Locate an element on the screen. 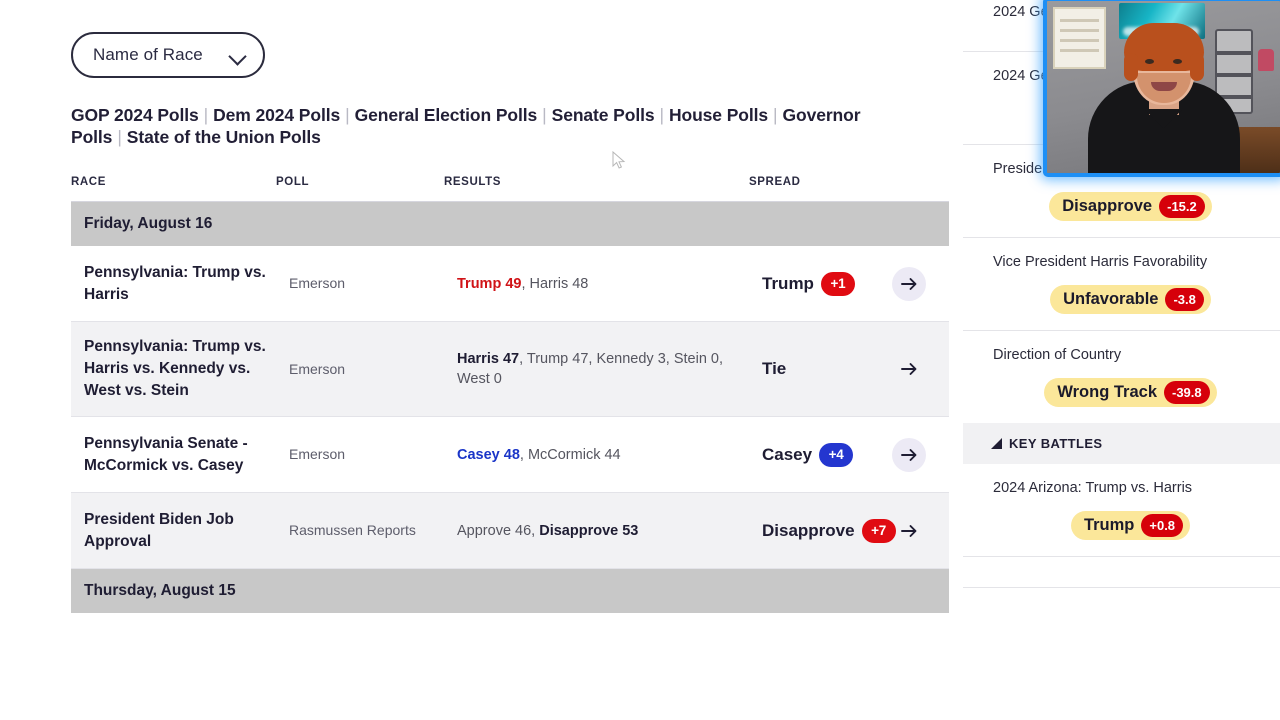 The image size is (1280, 720). sidebar-item-title: Vice President Harris Favorability is located at coordinates (1100, 262).